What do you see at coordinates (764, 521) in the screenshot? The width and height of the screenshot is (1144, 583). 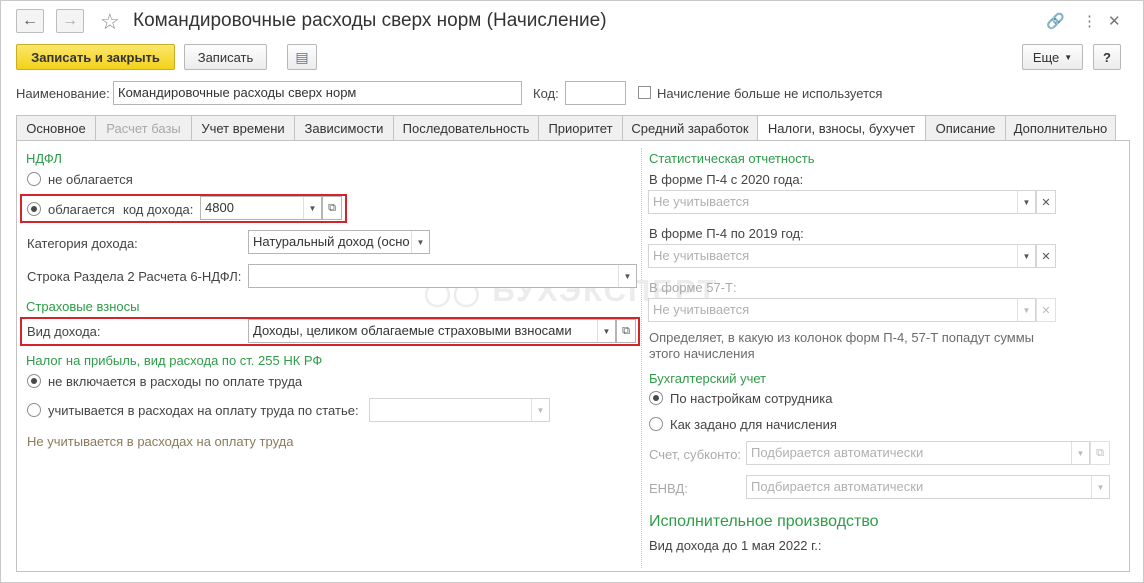 I see `enforcement-title: Исполнительное производство` at bounding box center [764, 521].